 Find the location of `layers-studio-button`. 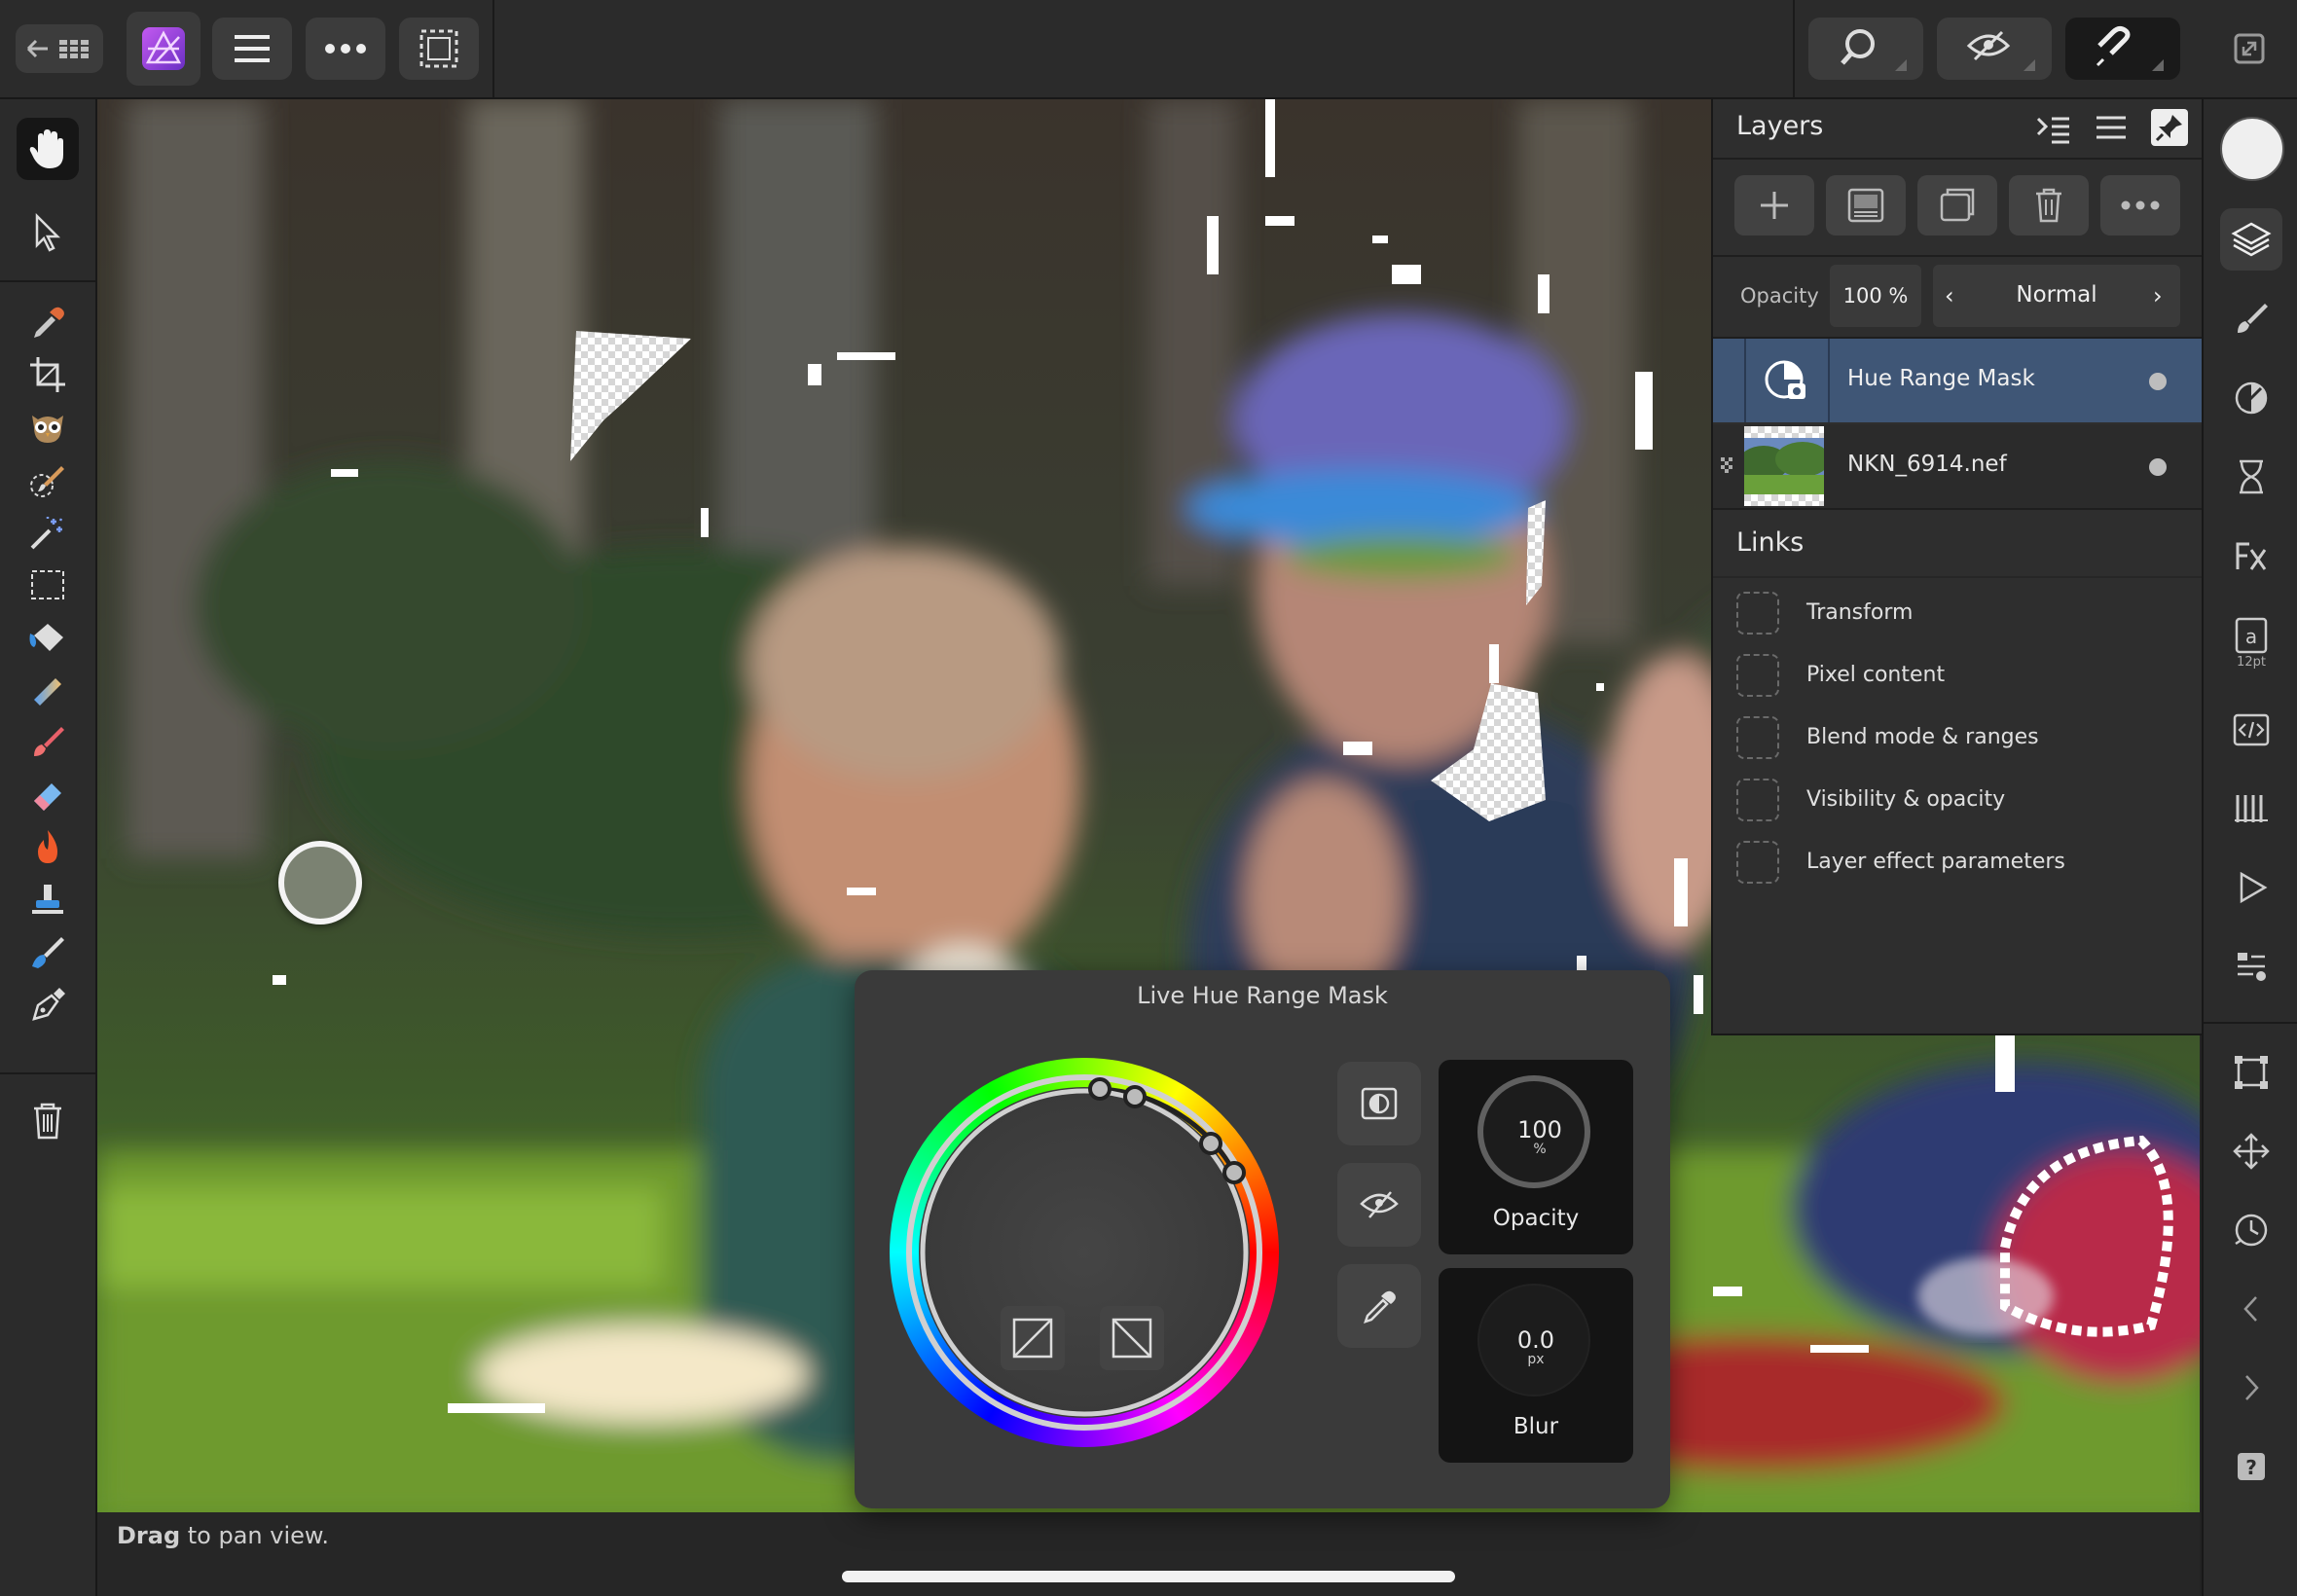

layers-studio-button is located at coordinates (2251, 239).